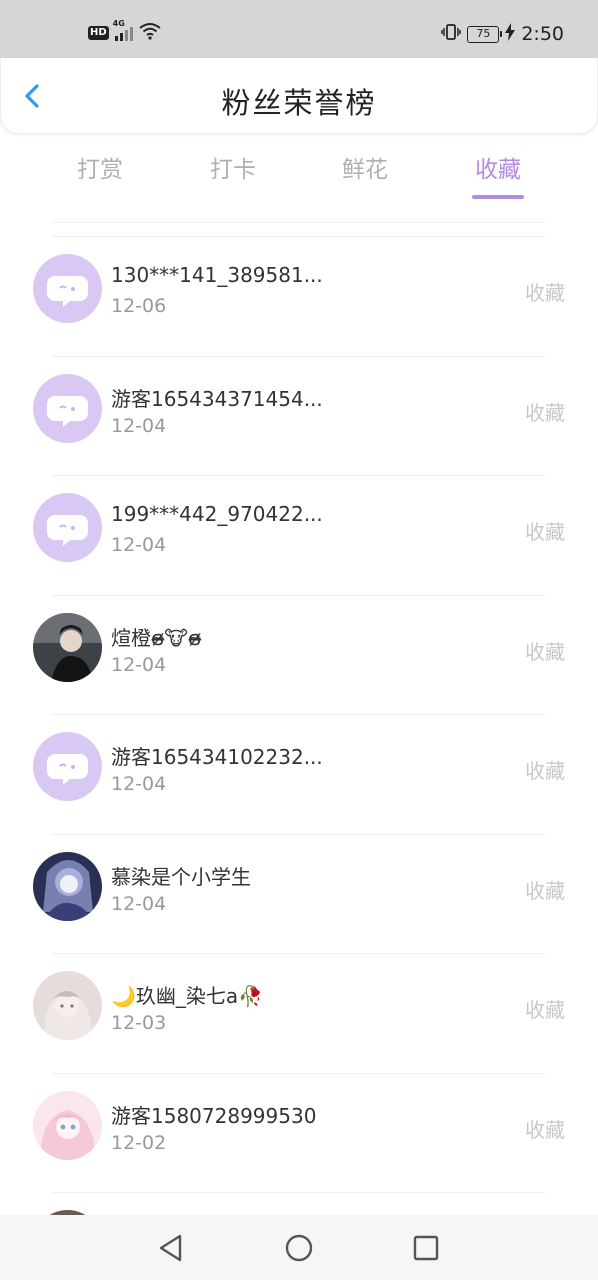  What do you see at coordinates (451, 34) in the screenshot?
I see `vibrate-icon` at bounding box center [451, 34].